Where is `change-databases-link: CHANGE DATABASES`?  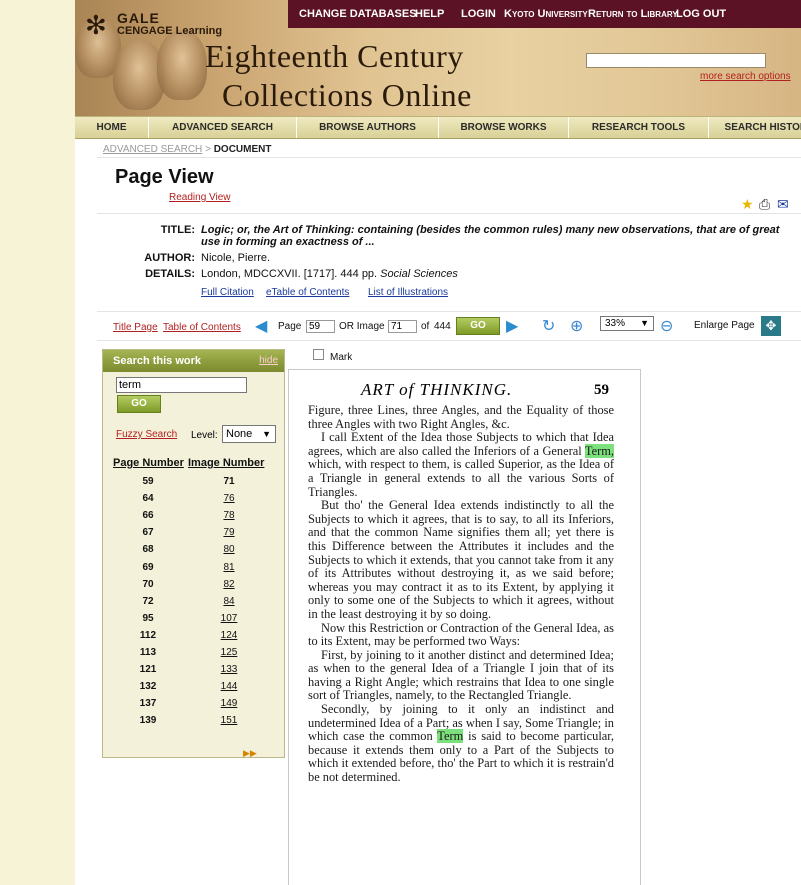
change-databases-link: CHANGE DATABASES is located at coordinates (358, 14).